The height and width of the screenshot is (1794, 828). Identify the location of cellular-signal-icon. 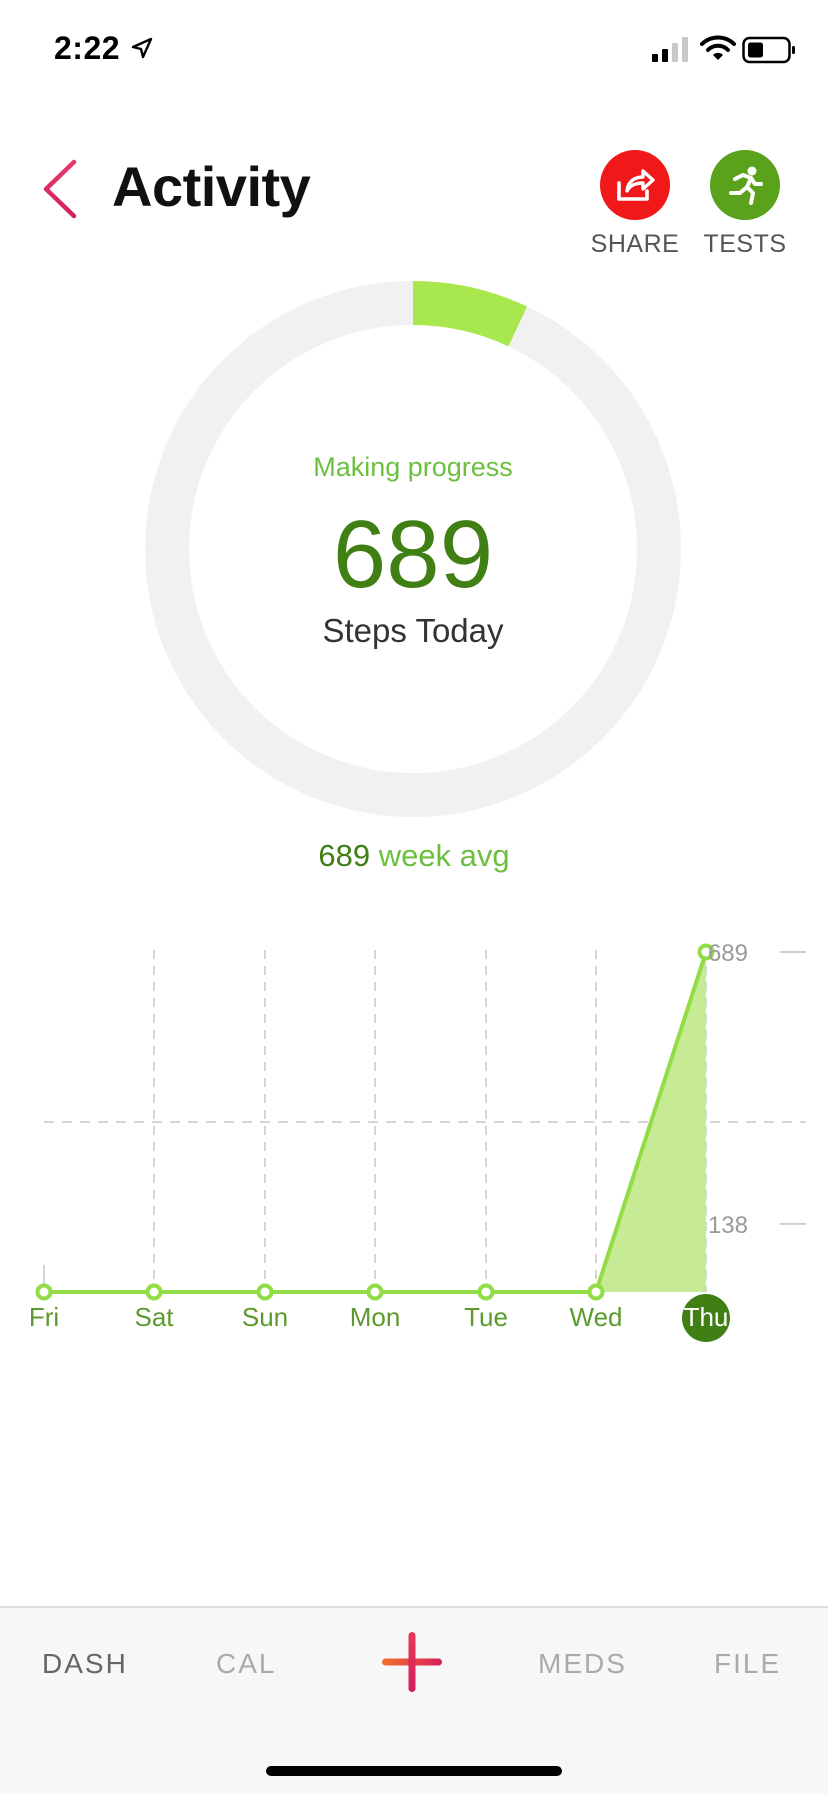
(670, 49).